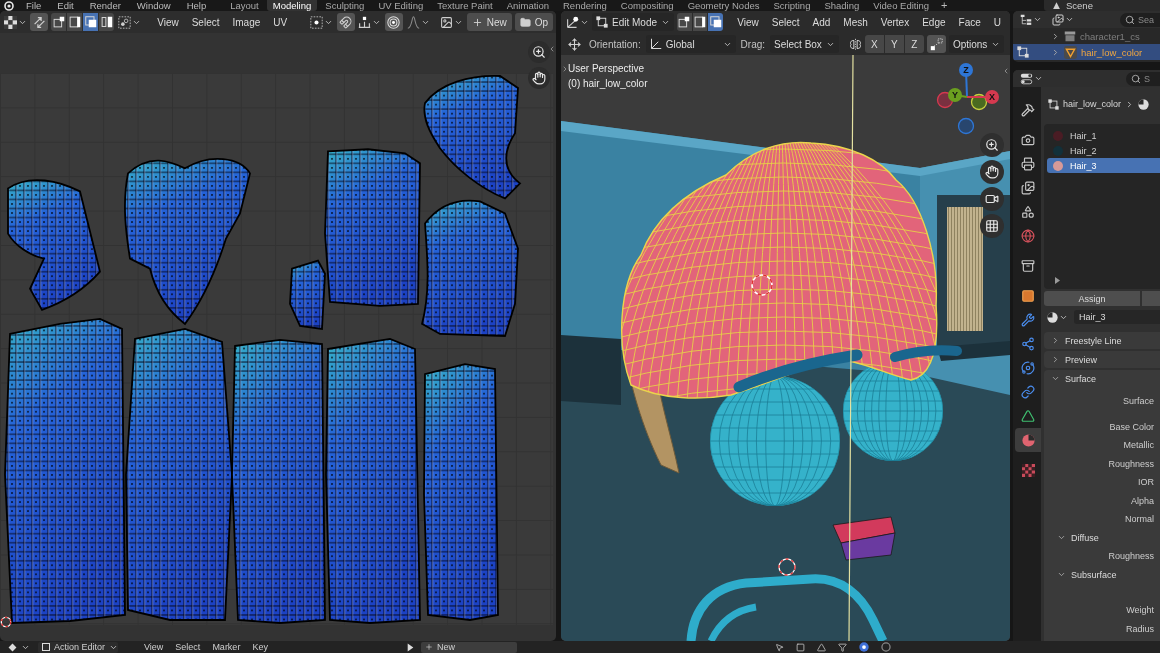  I want to click on menu-item: Marker, so click(226, 647).